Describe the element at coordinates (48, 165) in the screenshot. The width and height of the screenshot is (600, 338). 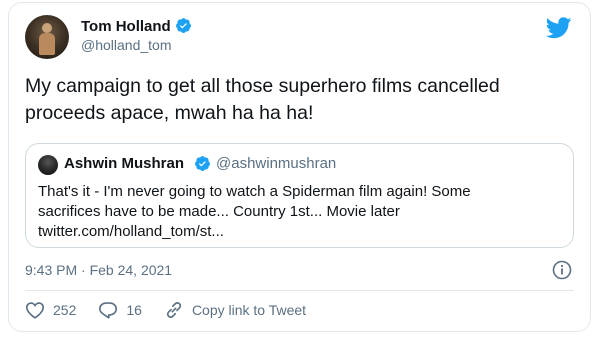
I see `quoted-author-avatar` at that location.